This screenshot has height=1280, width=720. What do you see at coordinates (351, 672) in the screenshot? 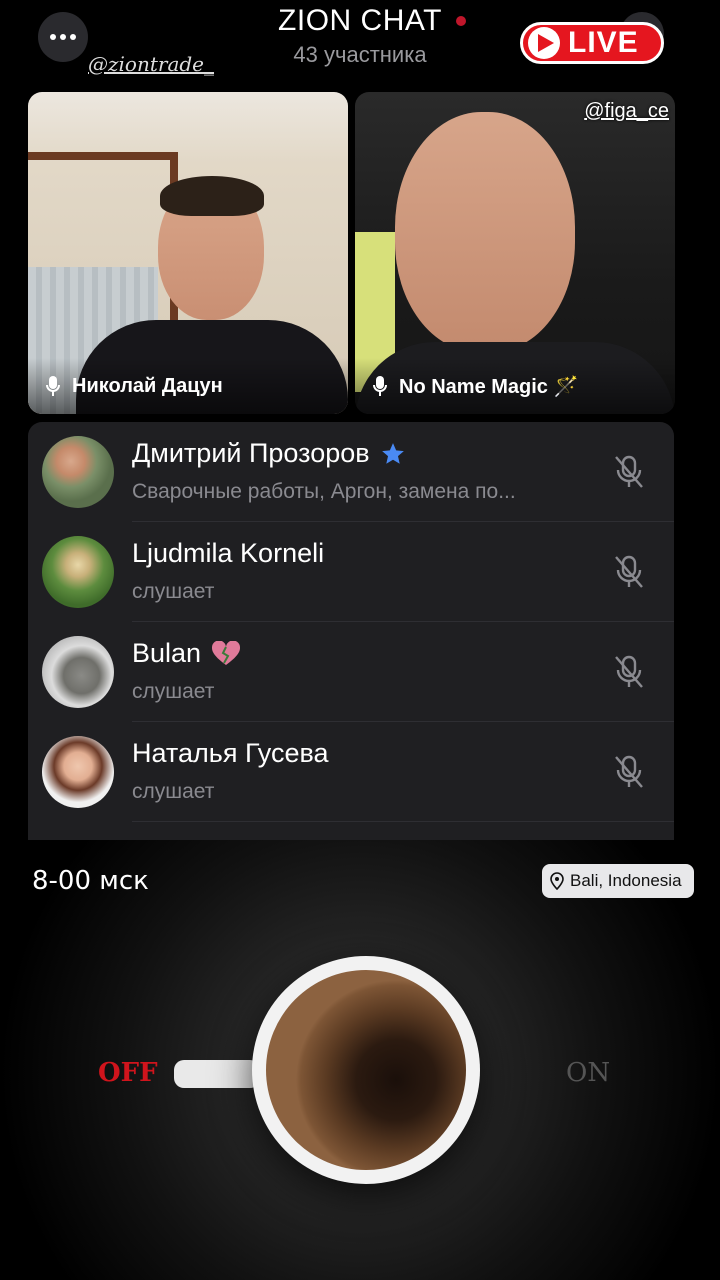
I see `list-item: Bulan слушает` at bounding box center [351, 672].